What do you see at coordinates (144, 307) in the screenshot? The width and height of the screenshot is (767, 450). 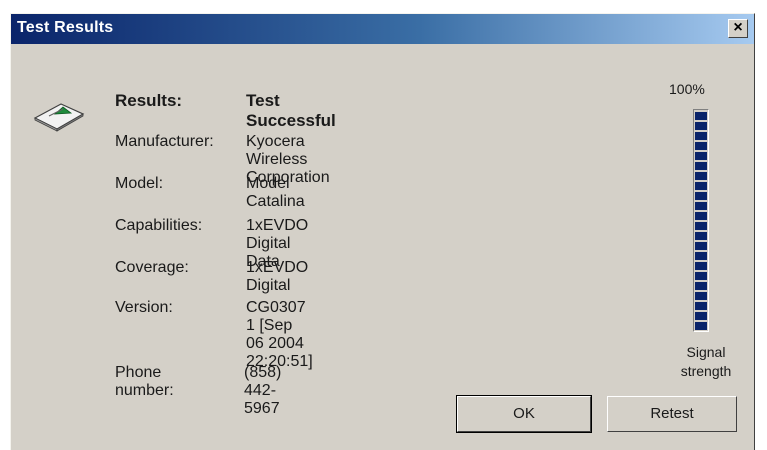 I see `version-label: Version:` at bounding box center [144, 307].